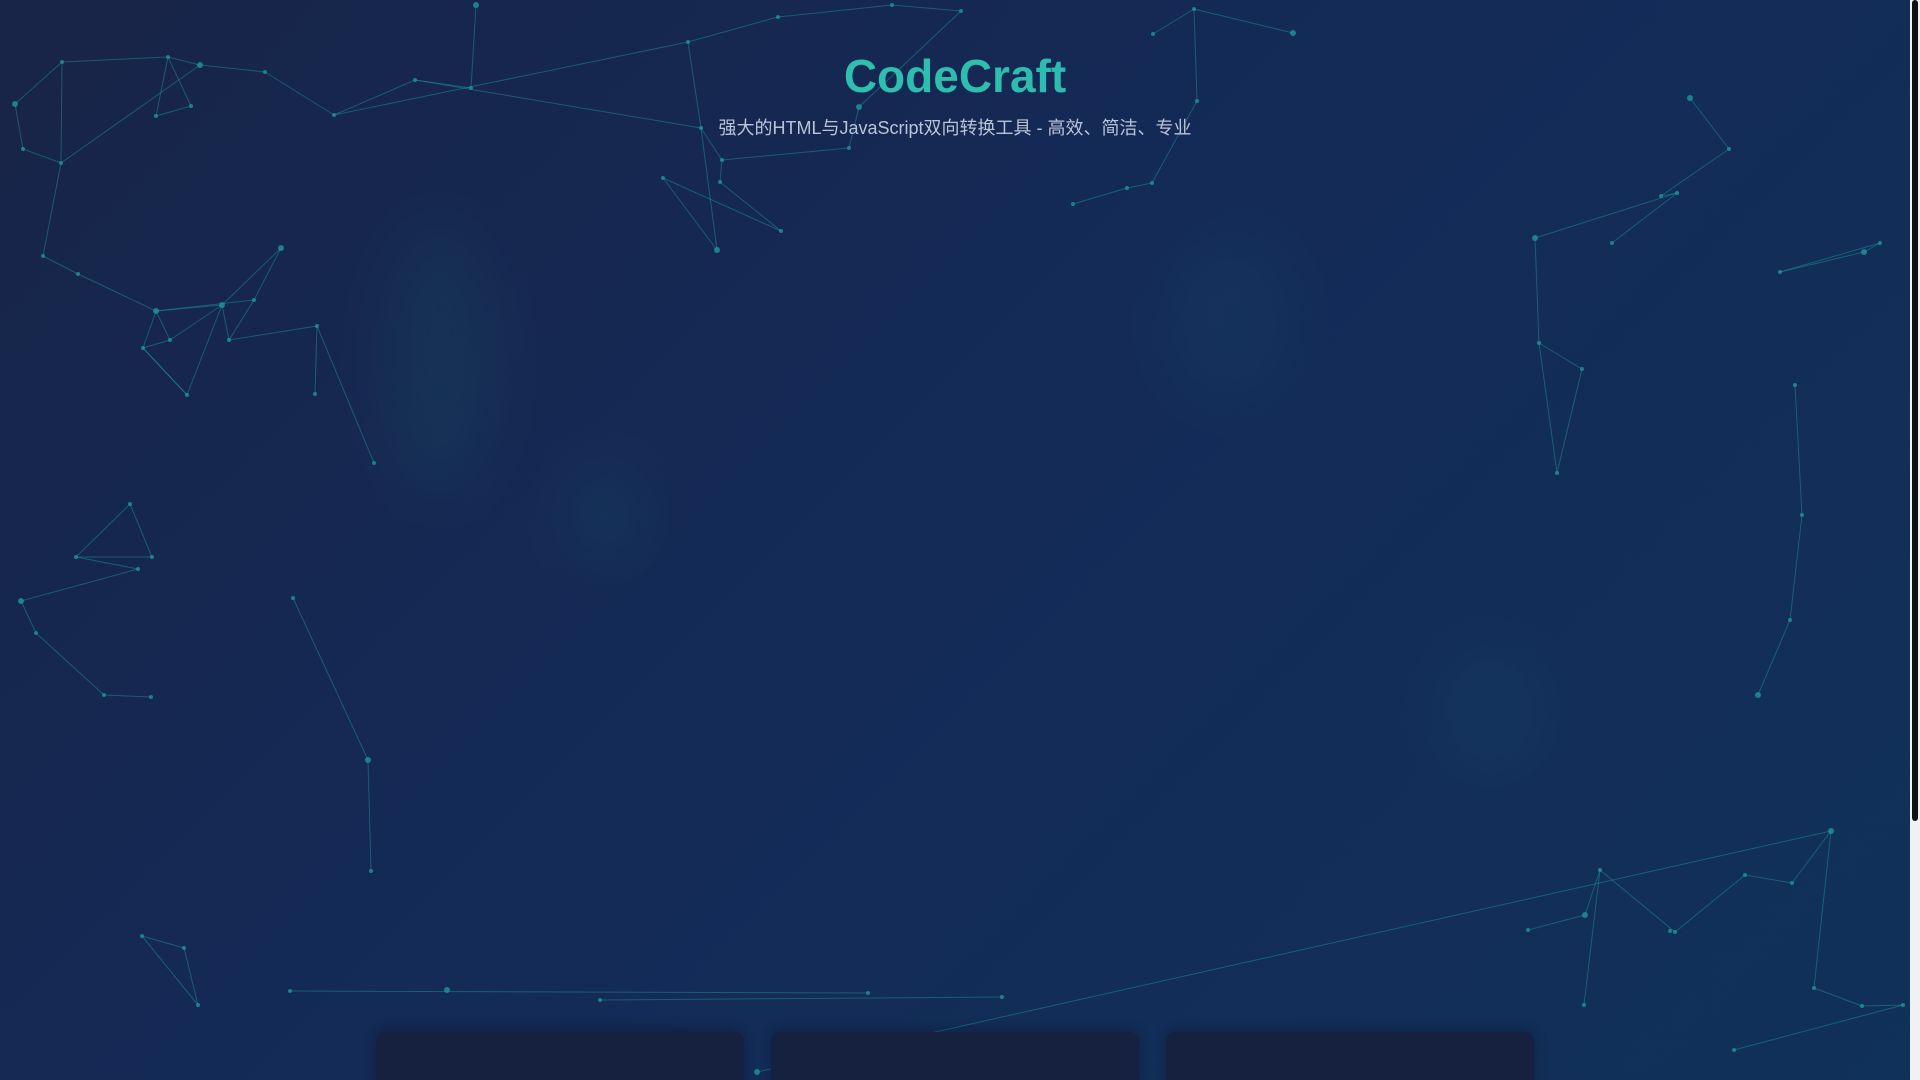 The image size is (1920, 1080). What do you see at coordinates (1915, 410) in the screenshot?
I see `scrollbar-thumb` at bounding box center [1915, 410].